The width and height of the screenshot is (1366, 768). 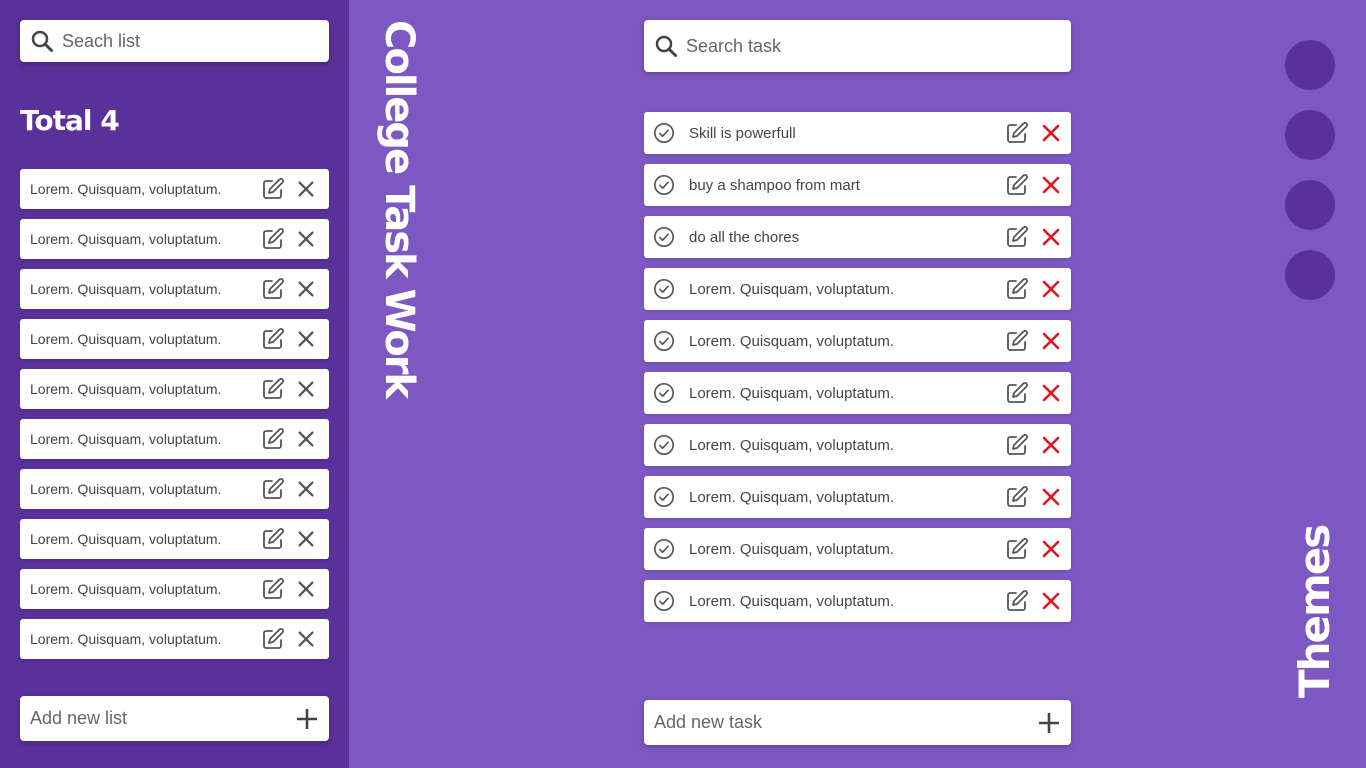 What do you see at coordinates (399, 209) in the screenshot?
I see `page-title: College Task Work` at bounding box center [399, 209].